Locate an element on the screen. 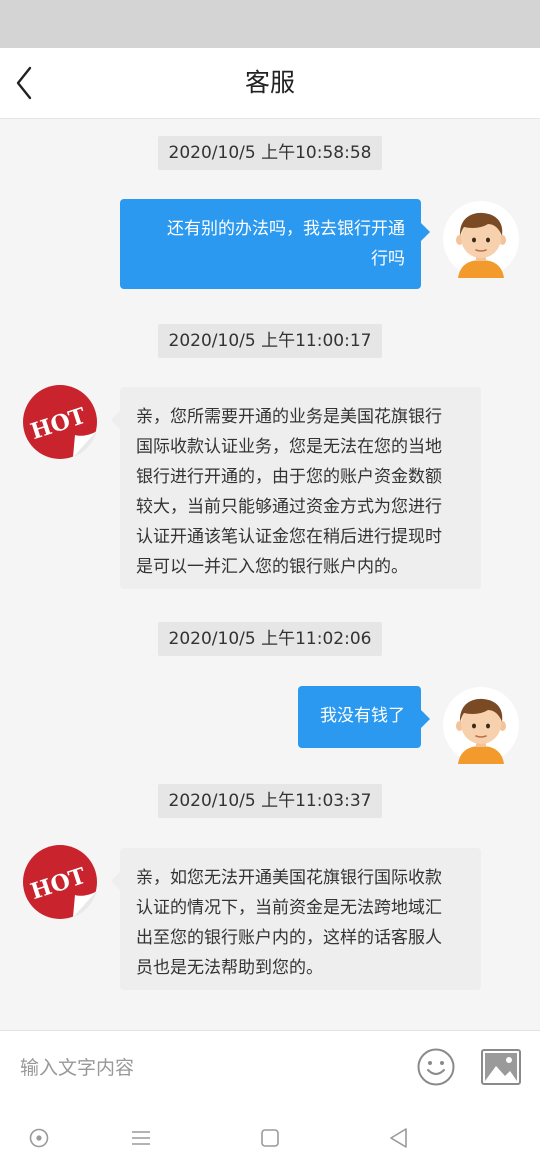 This screenshot has width=540, height=1170. nav-circle-button is located at coordinates (39, 1138).